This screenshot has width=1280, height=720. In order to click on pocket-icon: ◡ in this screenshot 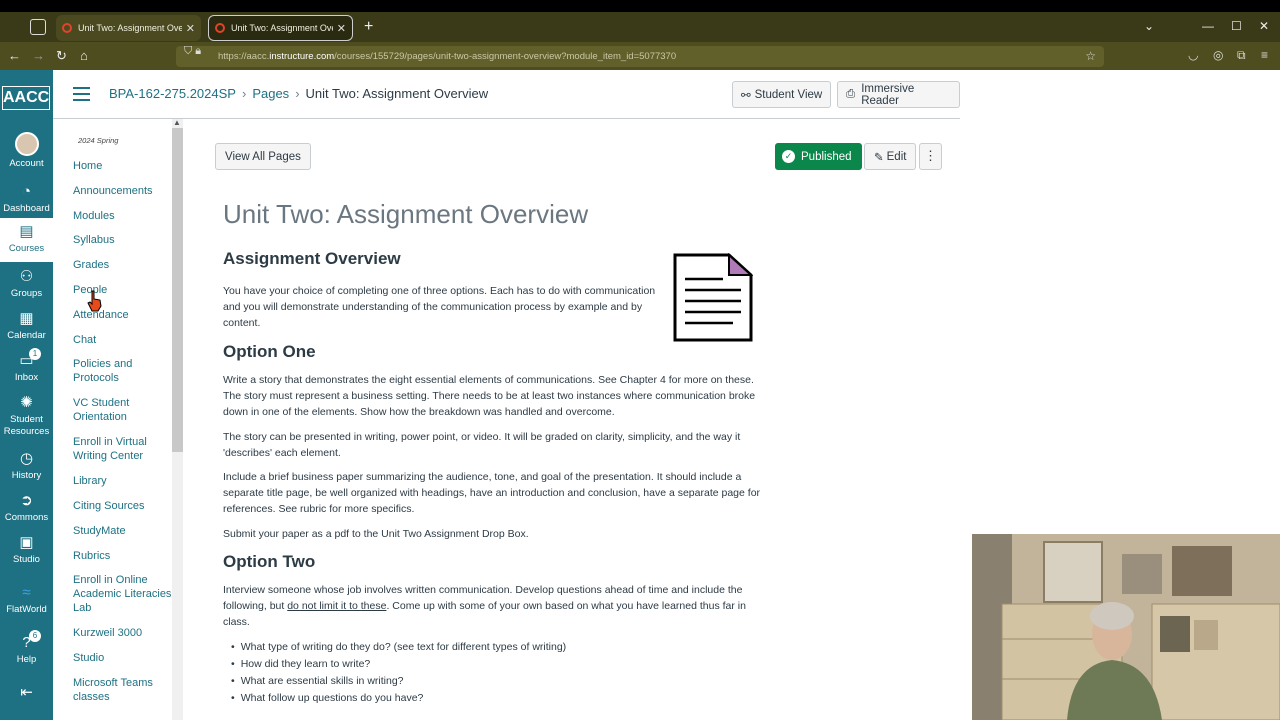, I will do `click(1193, 55)`.